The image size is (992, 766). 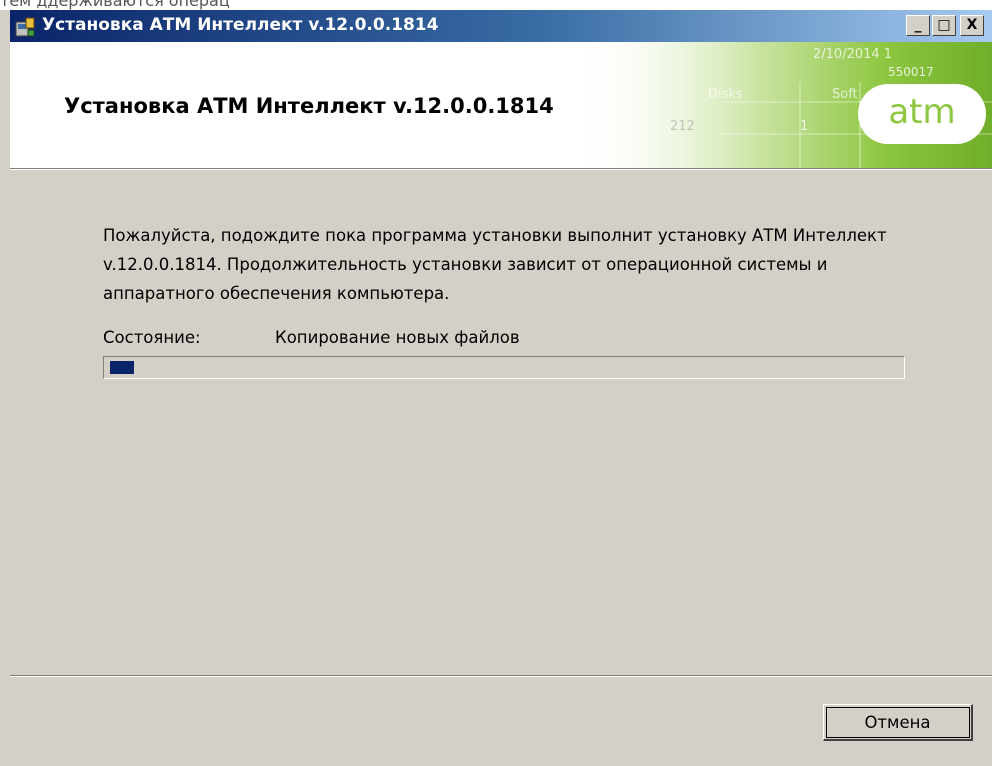 I want to click on close-button: X, so click(x=972, y=25).